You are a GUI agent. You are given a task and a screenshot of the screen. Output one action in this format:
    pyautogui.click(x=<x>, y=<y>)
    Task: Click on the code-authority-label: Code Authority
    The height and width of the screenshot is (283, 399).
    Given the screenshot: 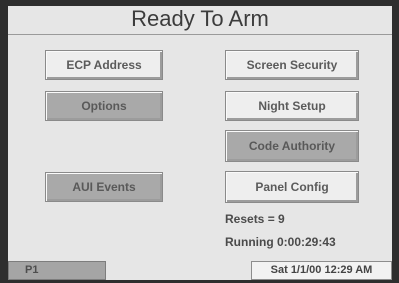 What is the action you would take?
    pyautogui.click(x=292, y=146)
    